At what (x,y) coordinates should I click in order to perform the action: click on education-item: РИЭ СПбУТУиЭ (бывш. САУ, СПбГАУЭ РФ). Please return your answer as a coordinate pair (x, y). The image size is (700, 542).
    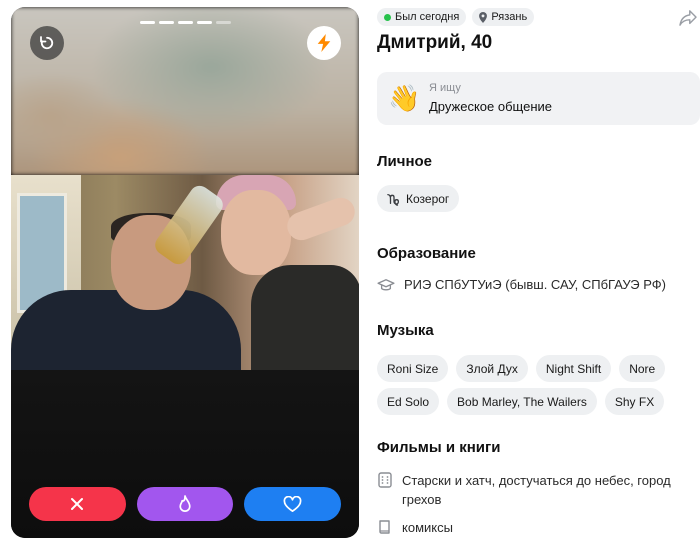
    Looking at the image, I should click on (521, 284).